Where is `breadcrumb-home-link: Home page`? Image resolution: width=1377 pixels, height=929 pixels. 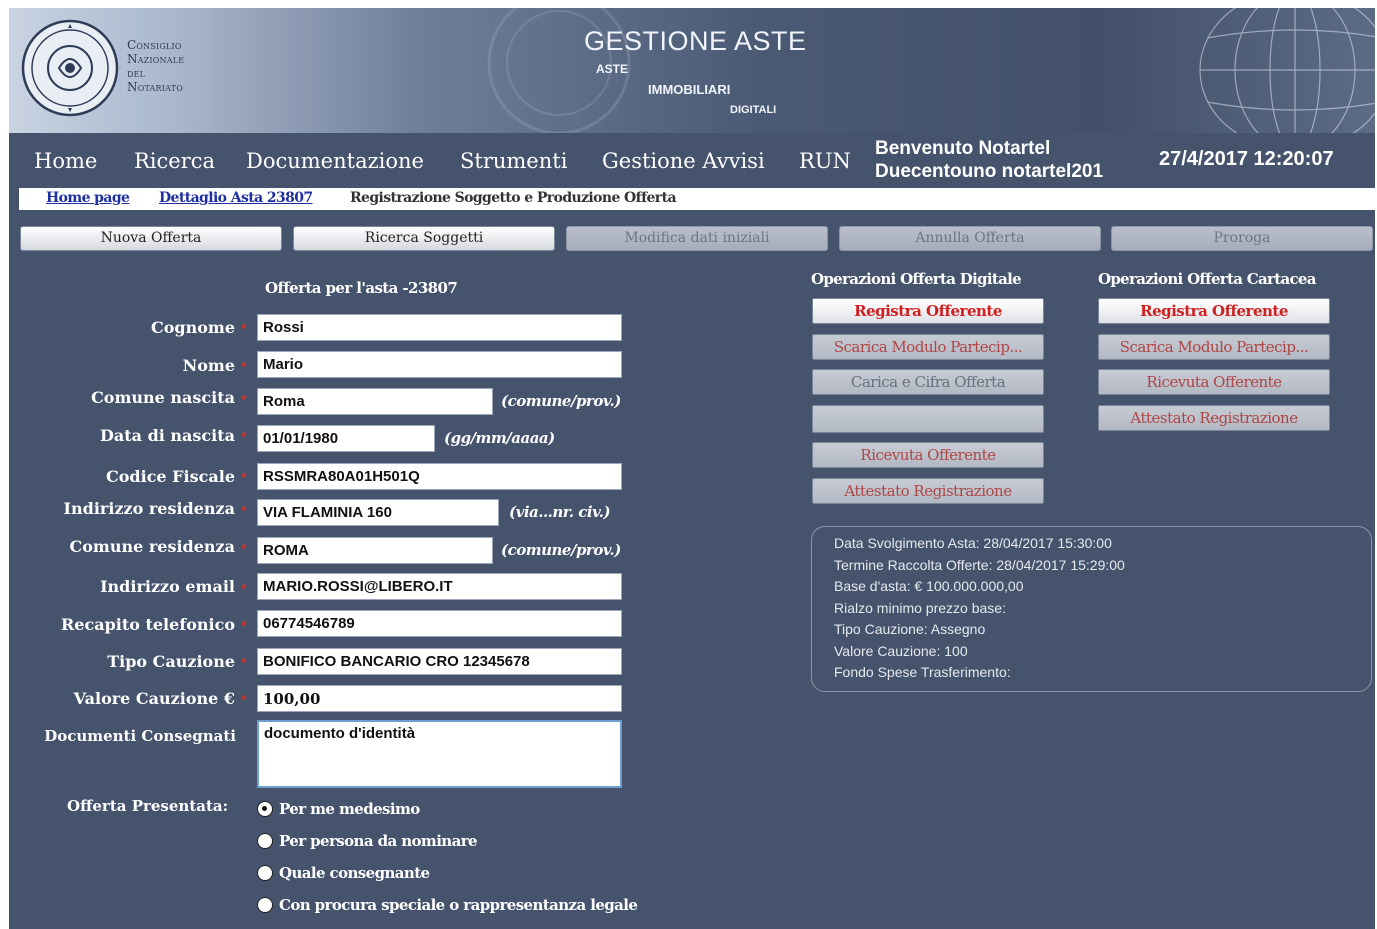
breadcrumb-home-link: Home page is located at coordinates (88, 198).